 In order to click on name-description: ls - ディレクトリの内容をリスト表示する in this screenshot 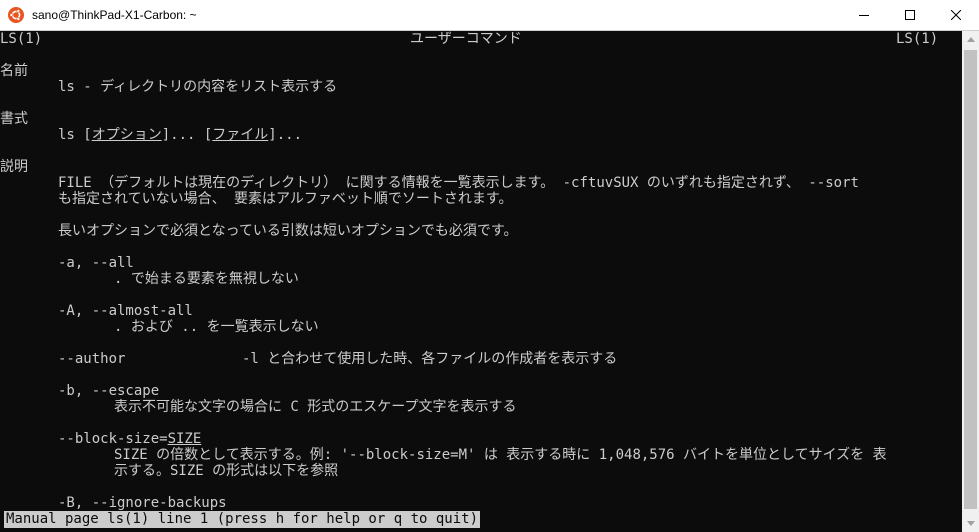, I will do `click(198, 87)`.